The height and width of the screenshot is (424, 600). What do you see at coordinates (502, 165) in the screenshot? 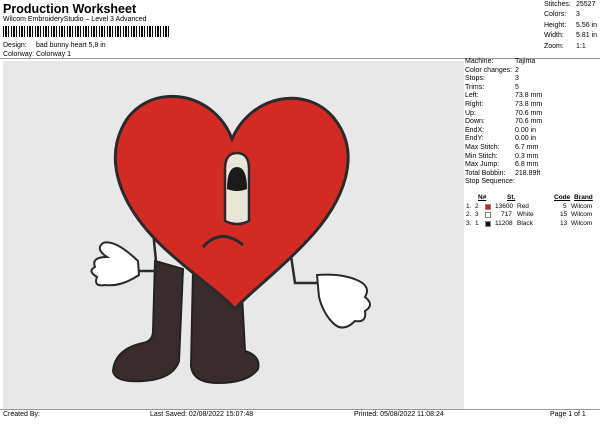
I see `info-max-jump: Max Jump: 6.8 mm` at bounding box center [502, 165].